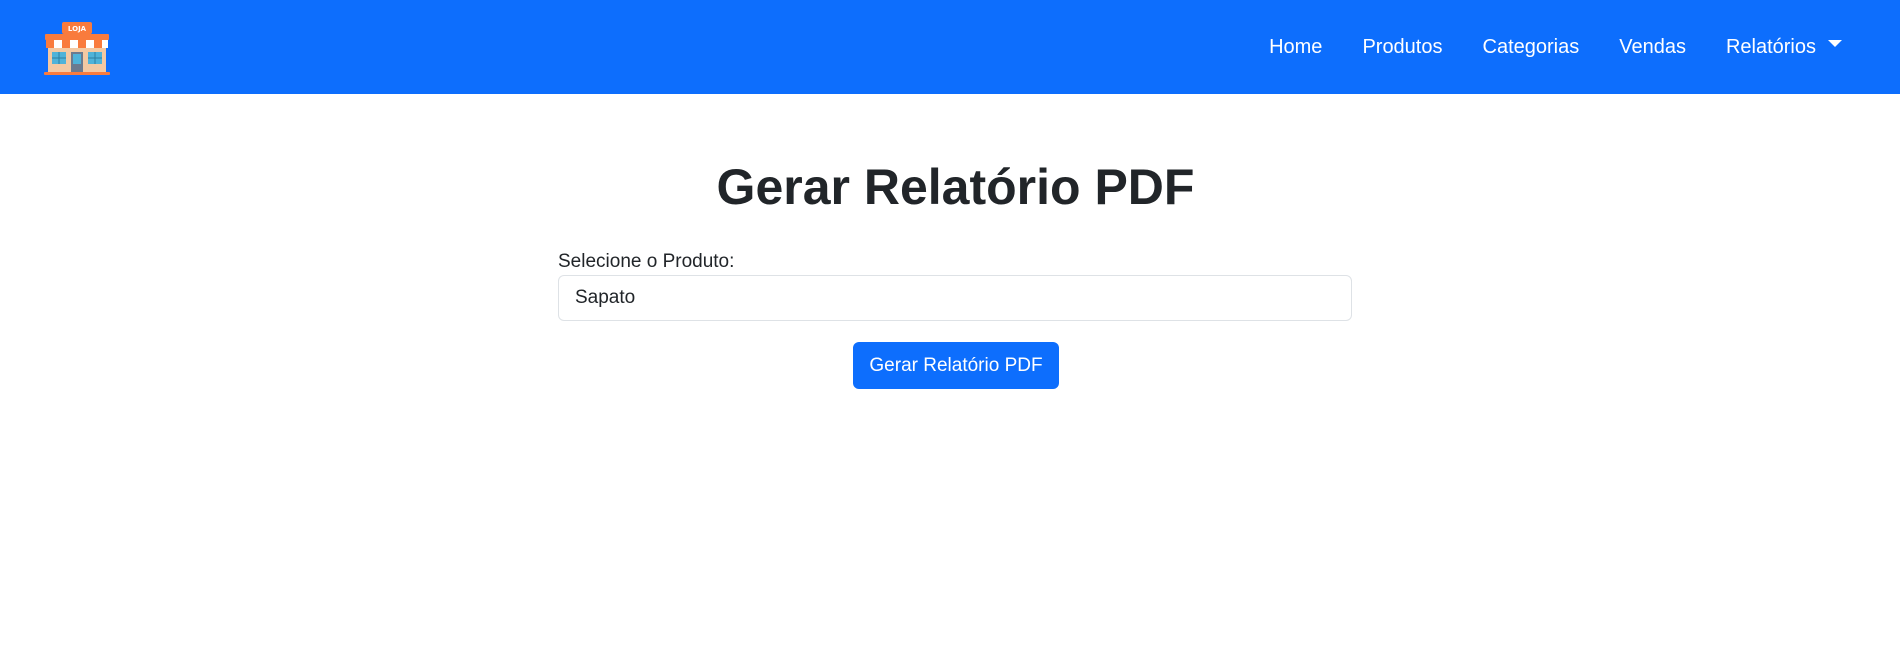 This screenshot has height=649, width=1900. I want to click on nav-link-produtos: Produtos, so click(1402, 47).